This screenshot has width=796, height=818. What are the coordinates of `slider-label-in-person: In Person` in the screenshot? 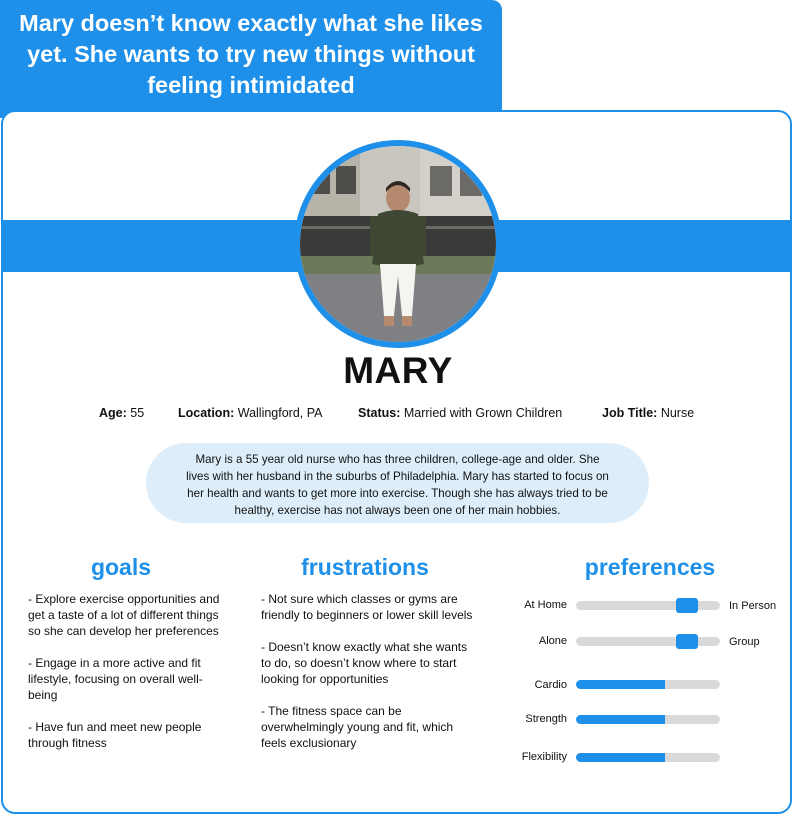 It's located at (753, 606).